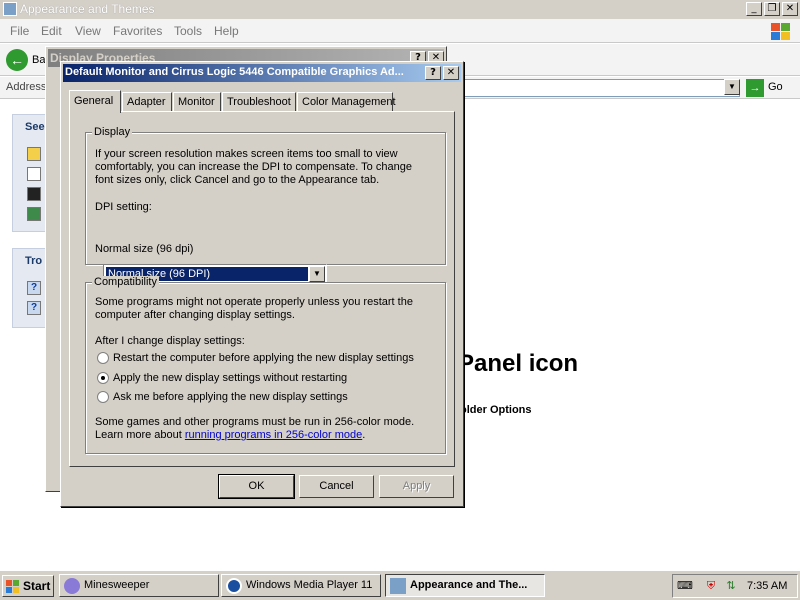  What do you see at coordinates (518, 363) in the screenshot?
I see `page-heading: Panel icon` at bounding box center [518, 363].